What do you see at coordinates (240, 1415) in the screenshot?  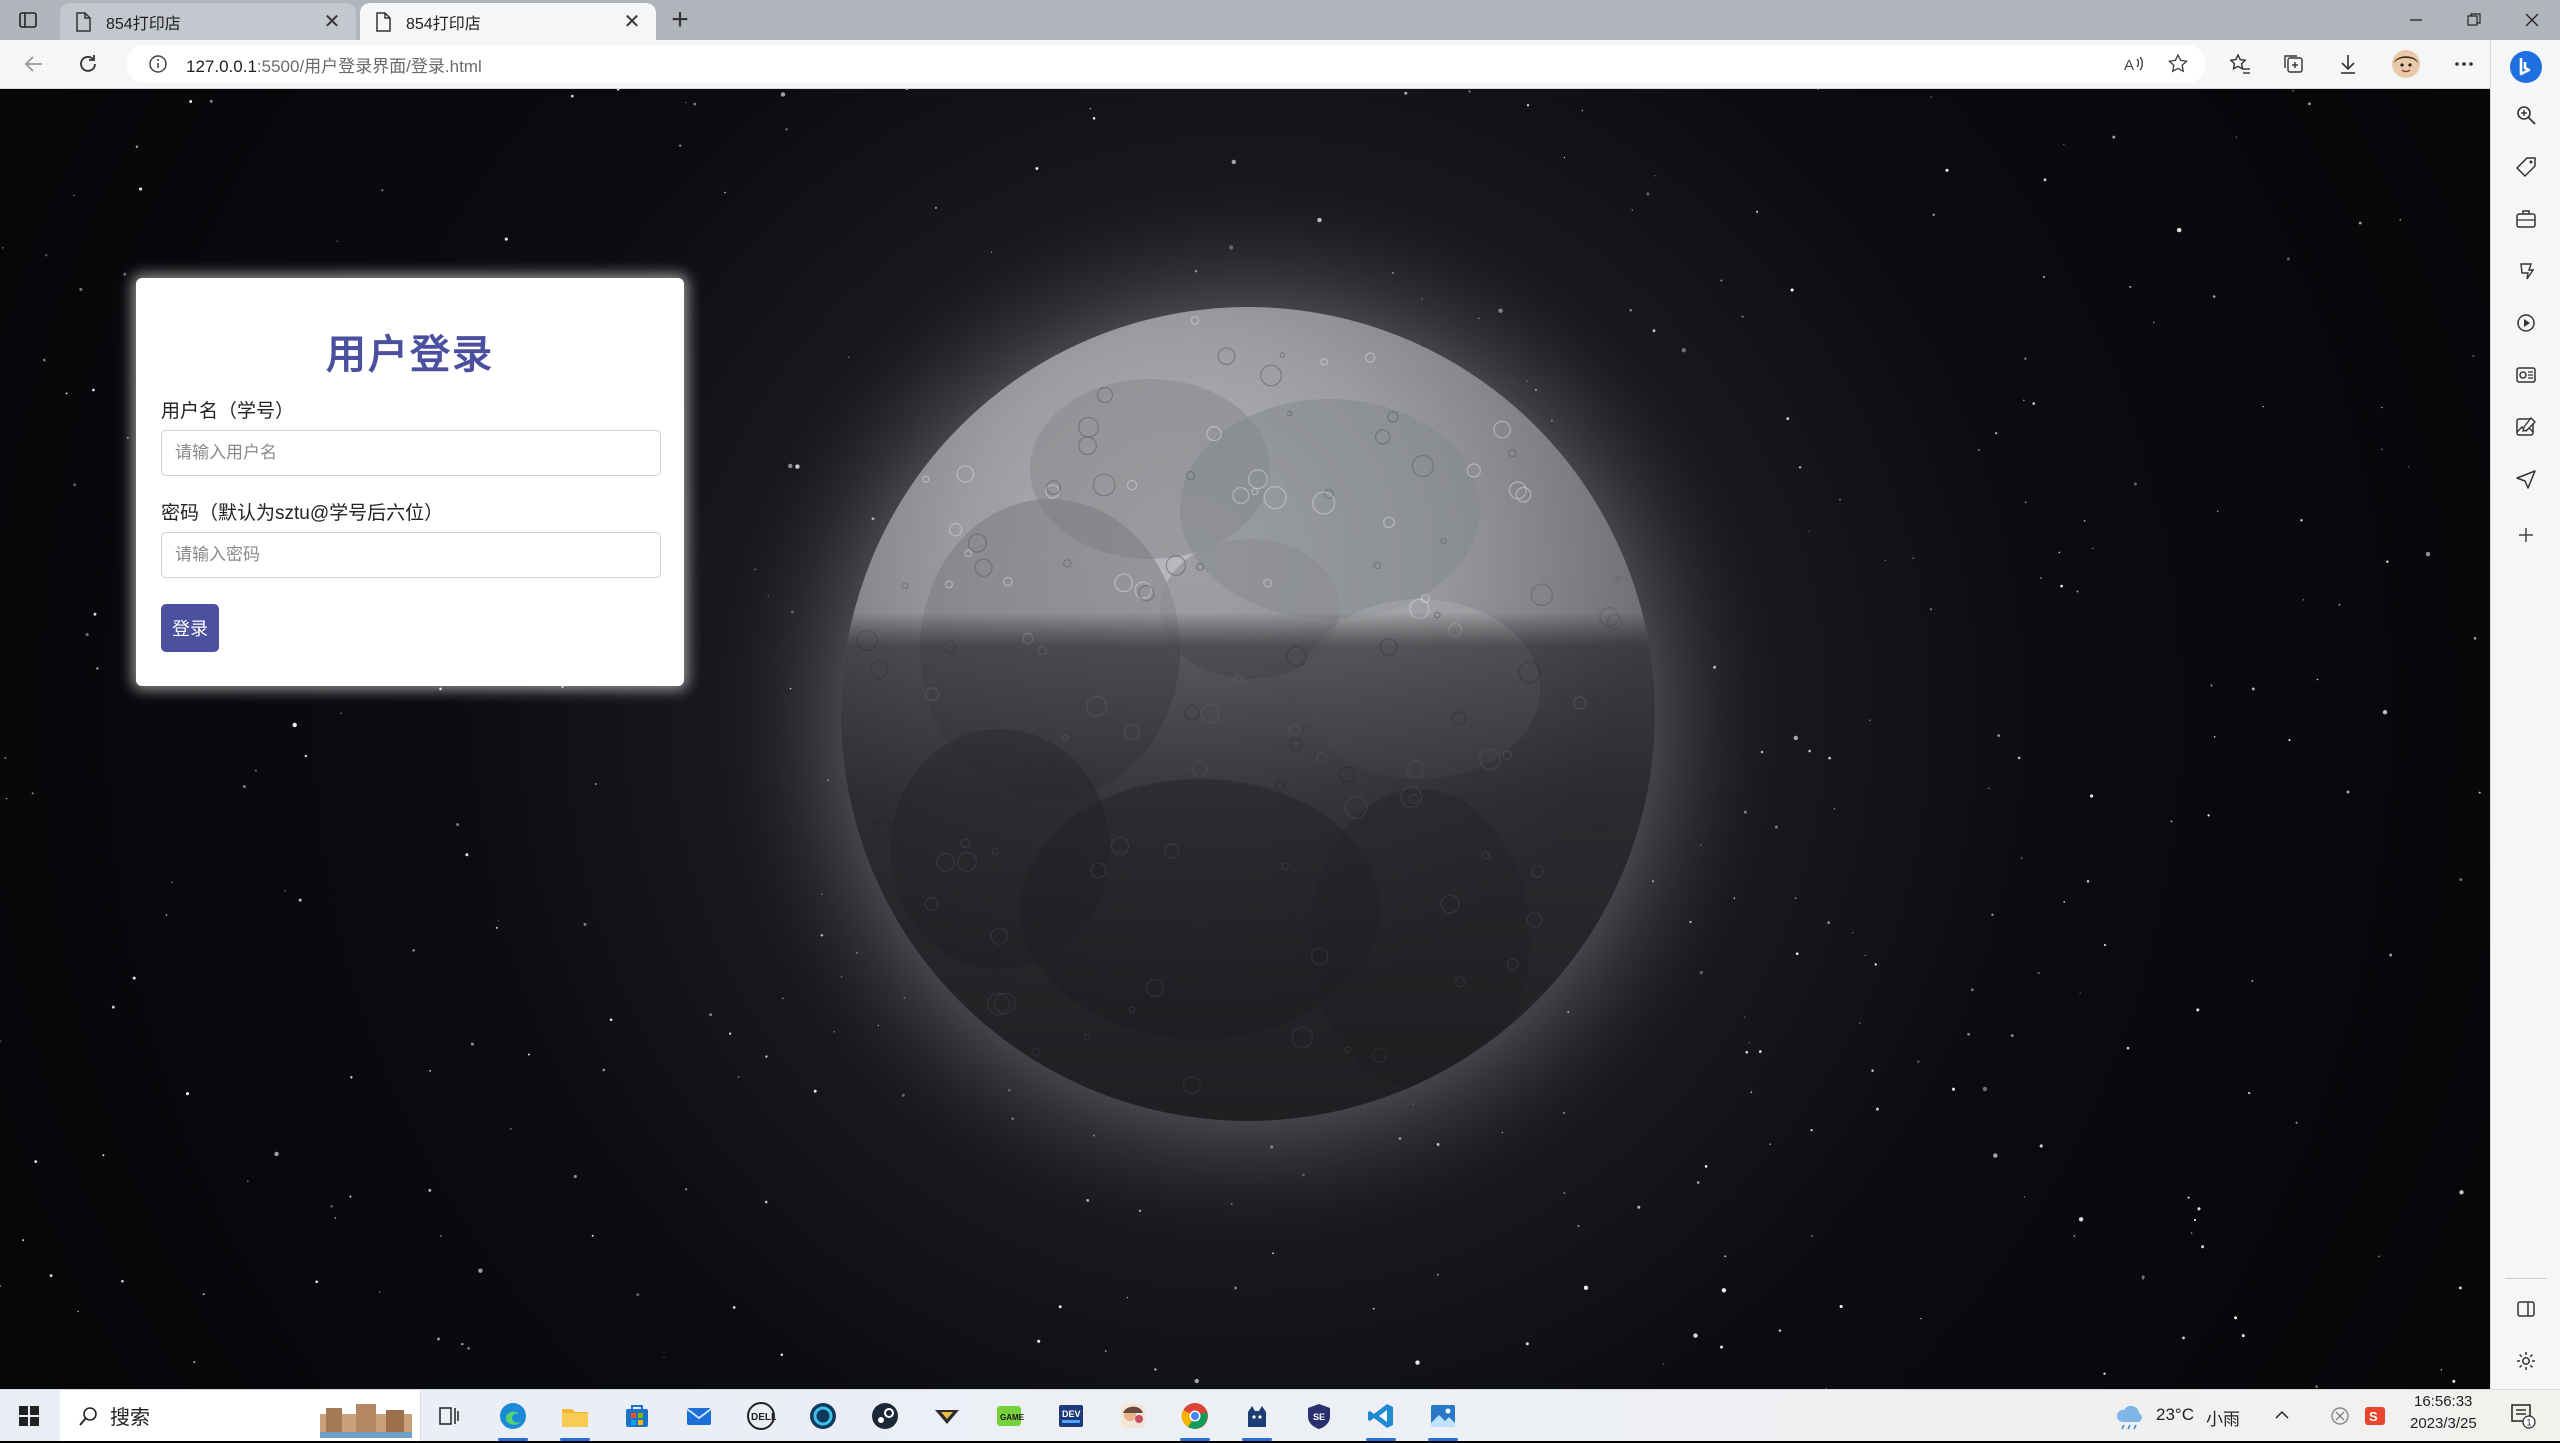 I see `taskbar-search: 搜索` at bounding box center [240, 1415].